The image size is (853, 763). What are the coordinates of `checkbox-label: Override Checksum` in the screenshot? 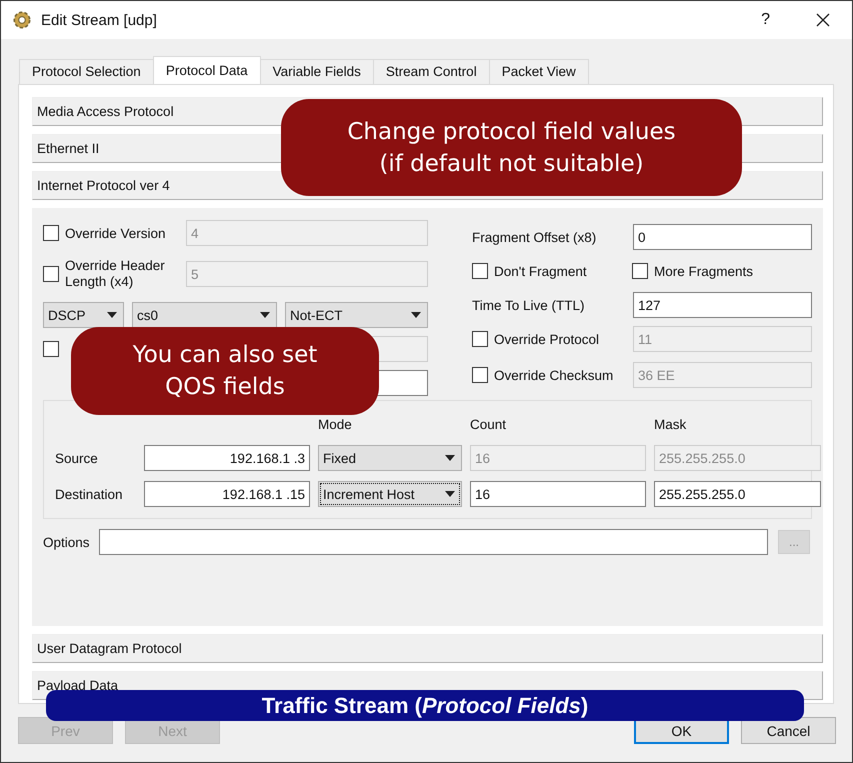 It's located at (554, 375).